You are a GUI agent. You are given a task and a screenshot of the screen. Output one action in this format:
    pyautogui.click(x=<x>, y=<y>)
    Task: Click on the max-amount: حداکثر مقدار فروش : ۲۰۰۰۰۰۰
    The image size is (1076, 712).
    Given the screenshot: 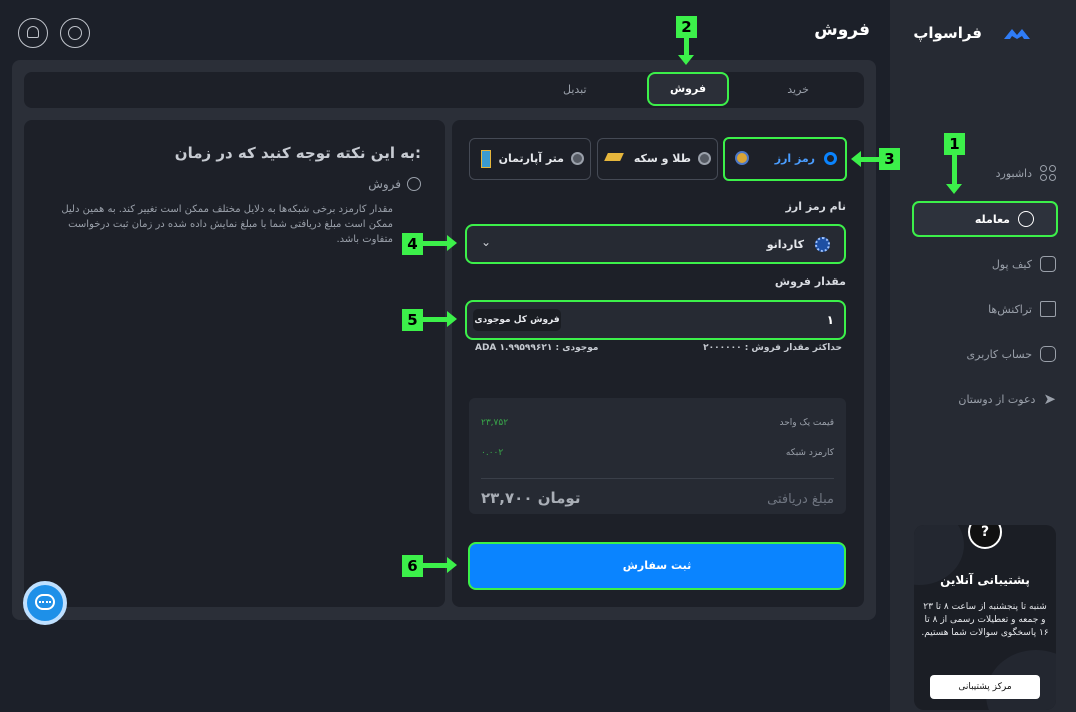 What is the action you would take?
    pyautogui.click(x=772, y=348)
    